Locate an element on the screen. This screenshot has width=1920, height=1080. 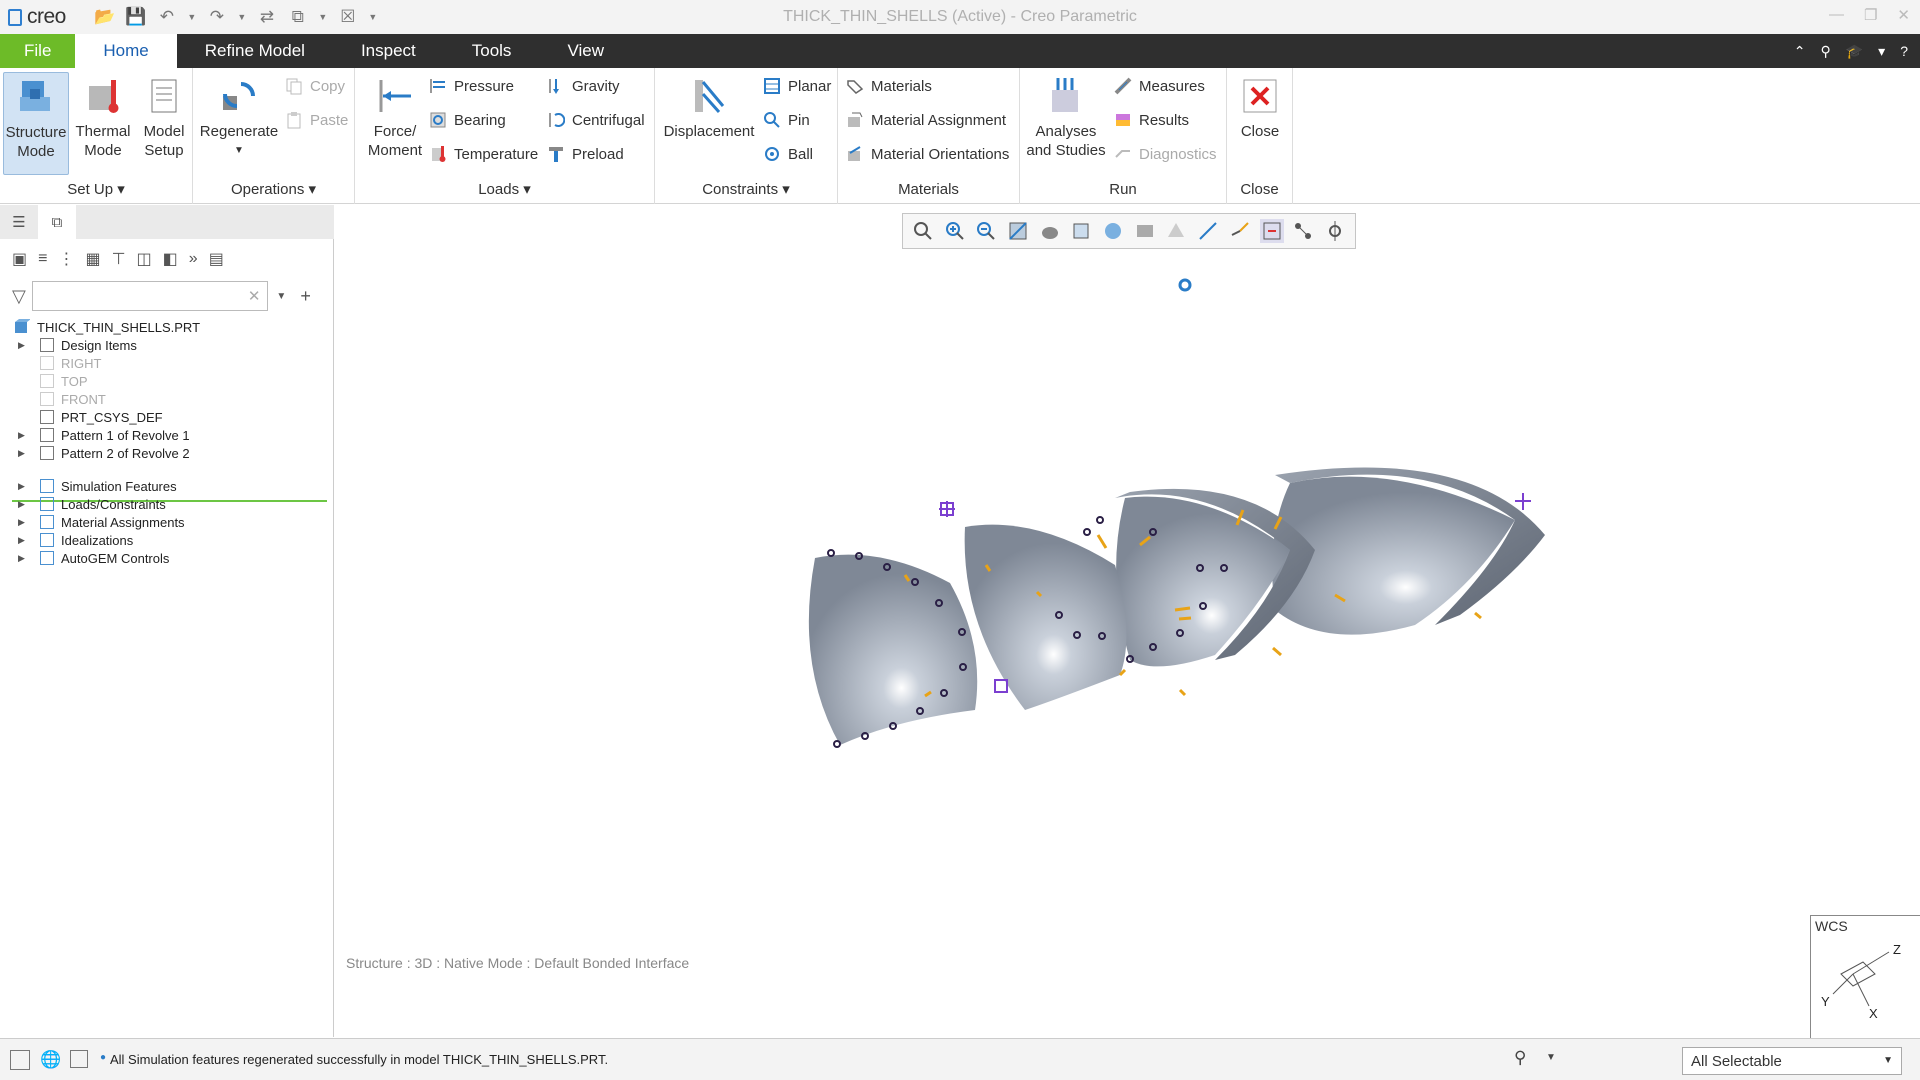
tree-columns-toggle-icon: ◧ is located at coordinates (170, 259).